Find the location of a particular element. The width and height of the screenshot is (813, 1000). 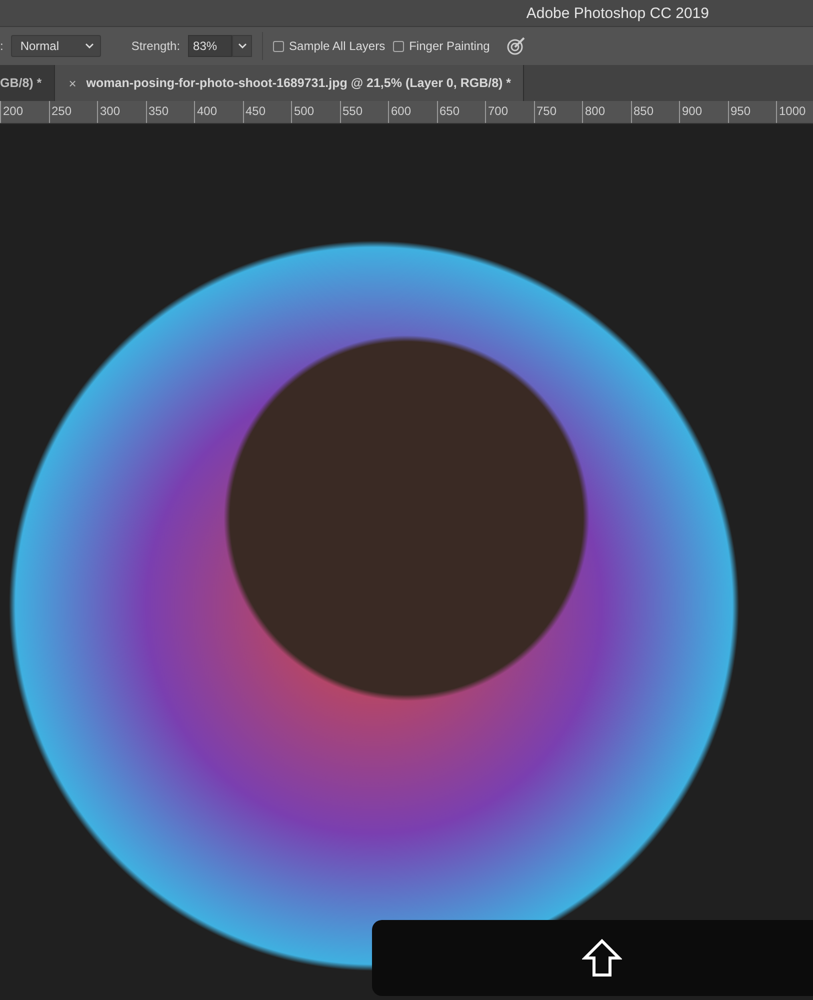

ruler-label: 950 is located at coordinates (752, 112).